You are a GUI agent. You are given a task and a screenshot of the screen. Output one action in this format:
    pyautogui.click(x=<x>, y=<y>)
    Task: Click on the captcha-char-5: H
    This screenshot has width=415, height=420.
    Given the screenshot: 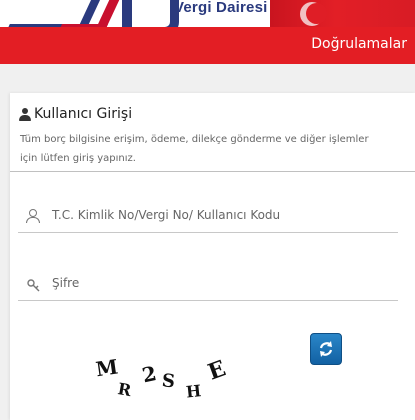 What is the action you would take?
    pyautogui.click(x=193, y=391)
    